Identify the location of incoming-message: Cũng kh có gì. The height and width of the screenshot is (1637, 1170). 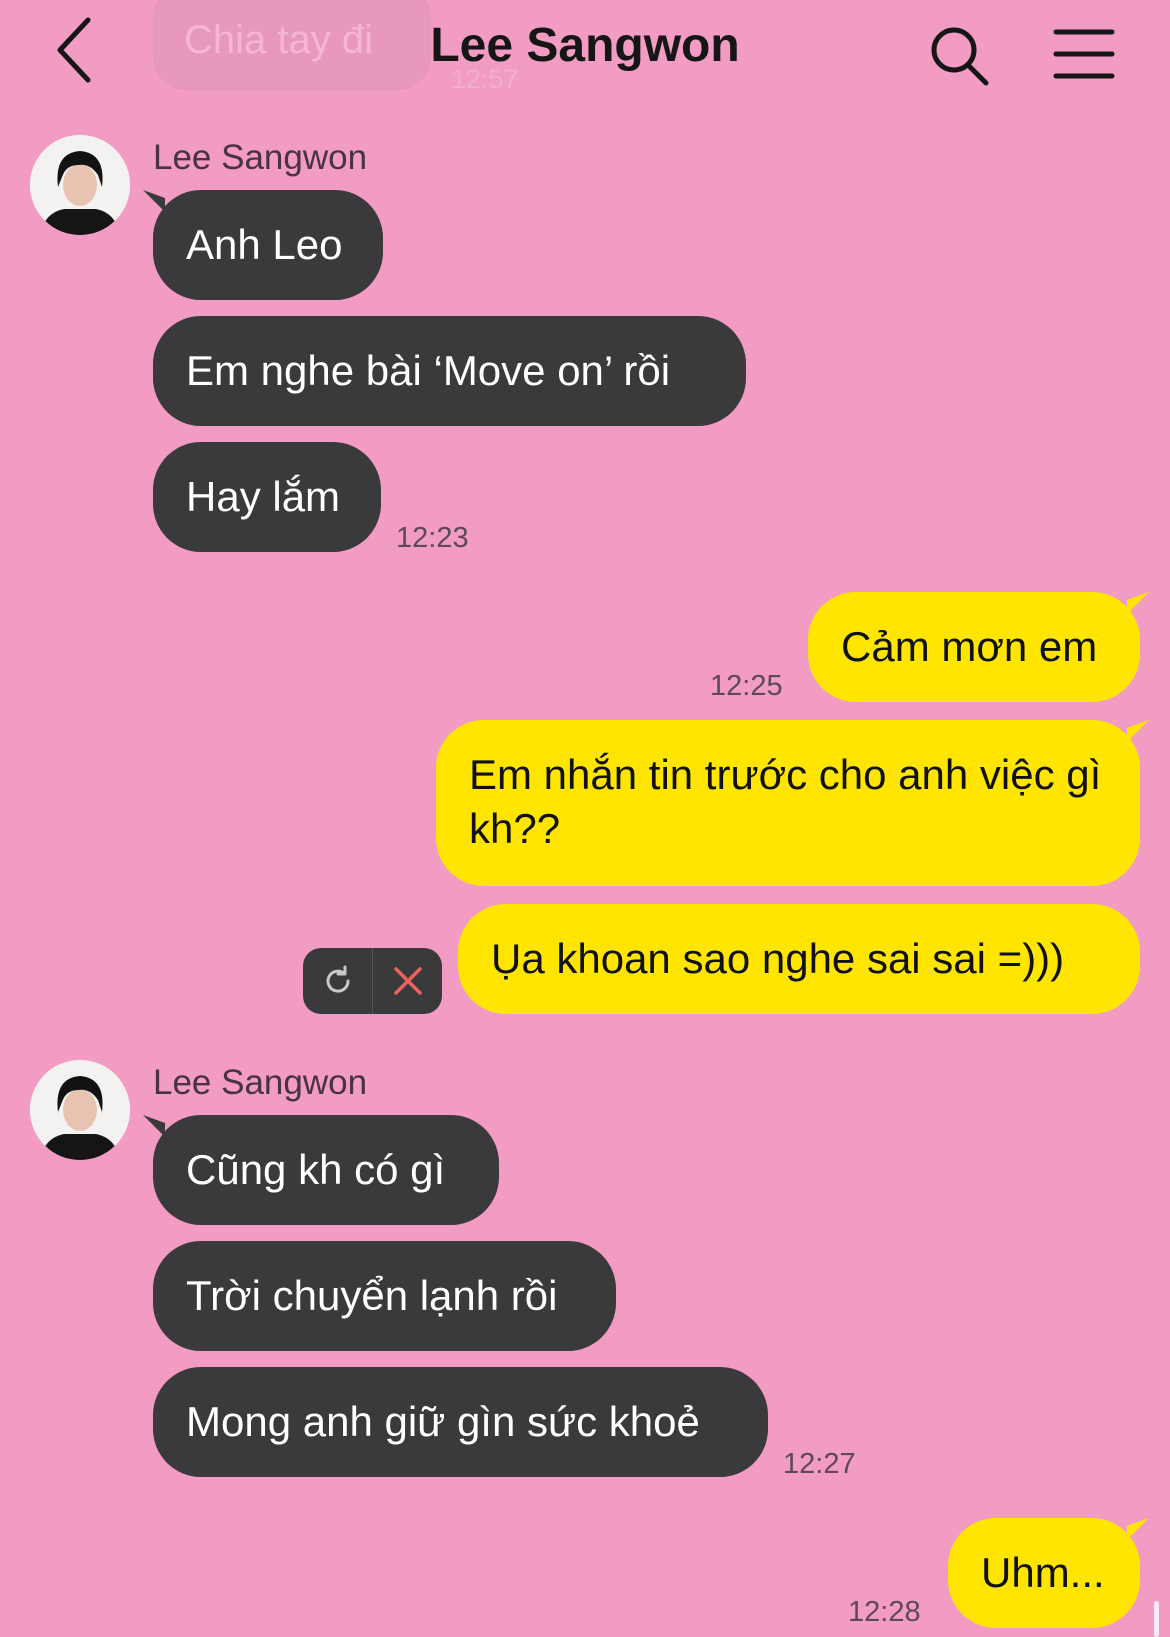
(326, 1170).